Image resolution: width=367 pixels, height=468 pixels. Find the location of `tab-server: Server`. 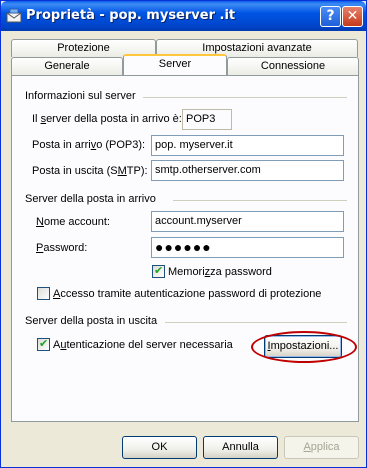

tab-server: Server is located at coordinates (175, 64).